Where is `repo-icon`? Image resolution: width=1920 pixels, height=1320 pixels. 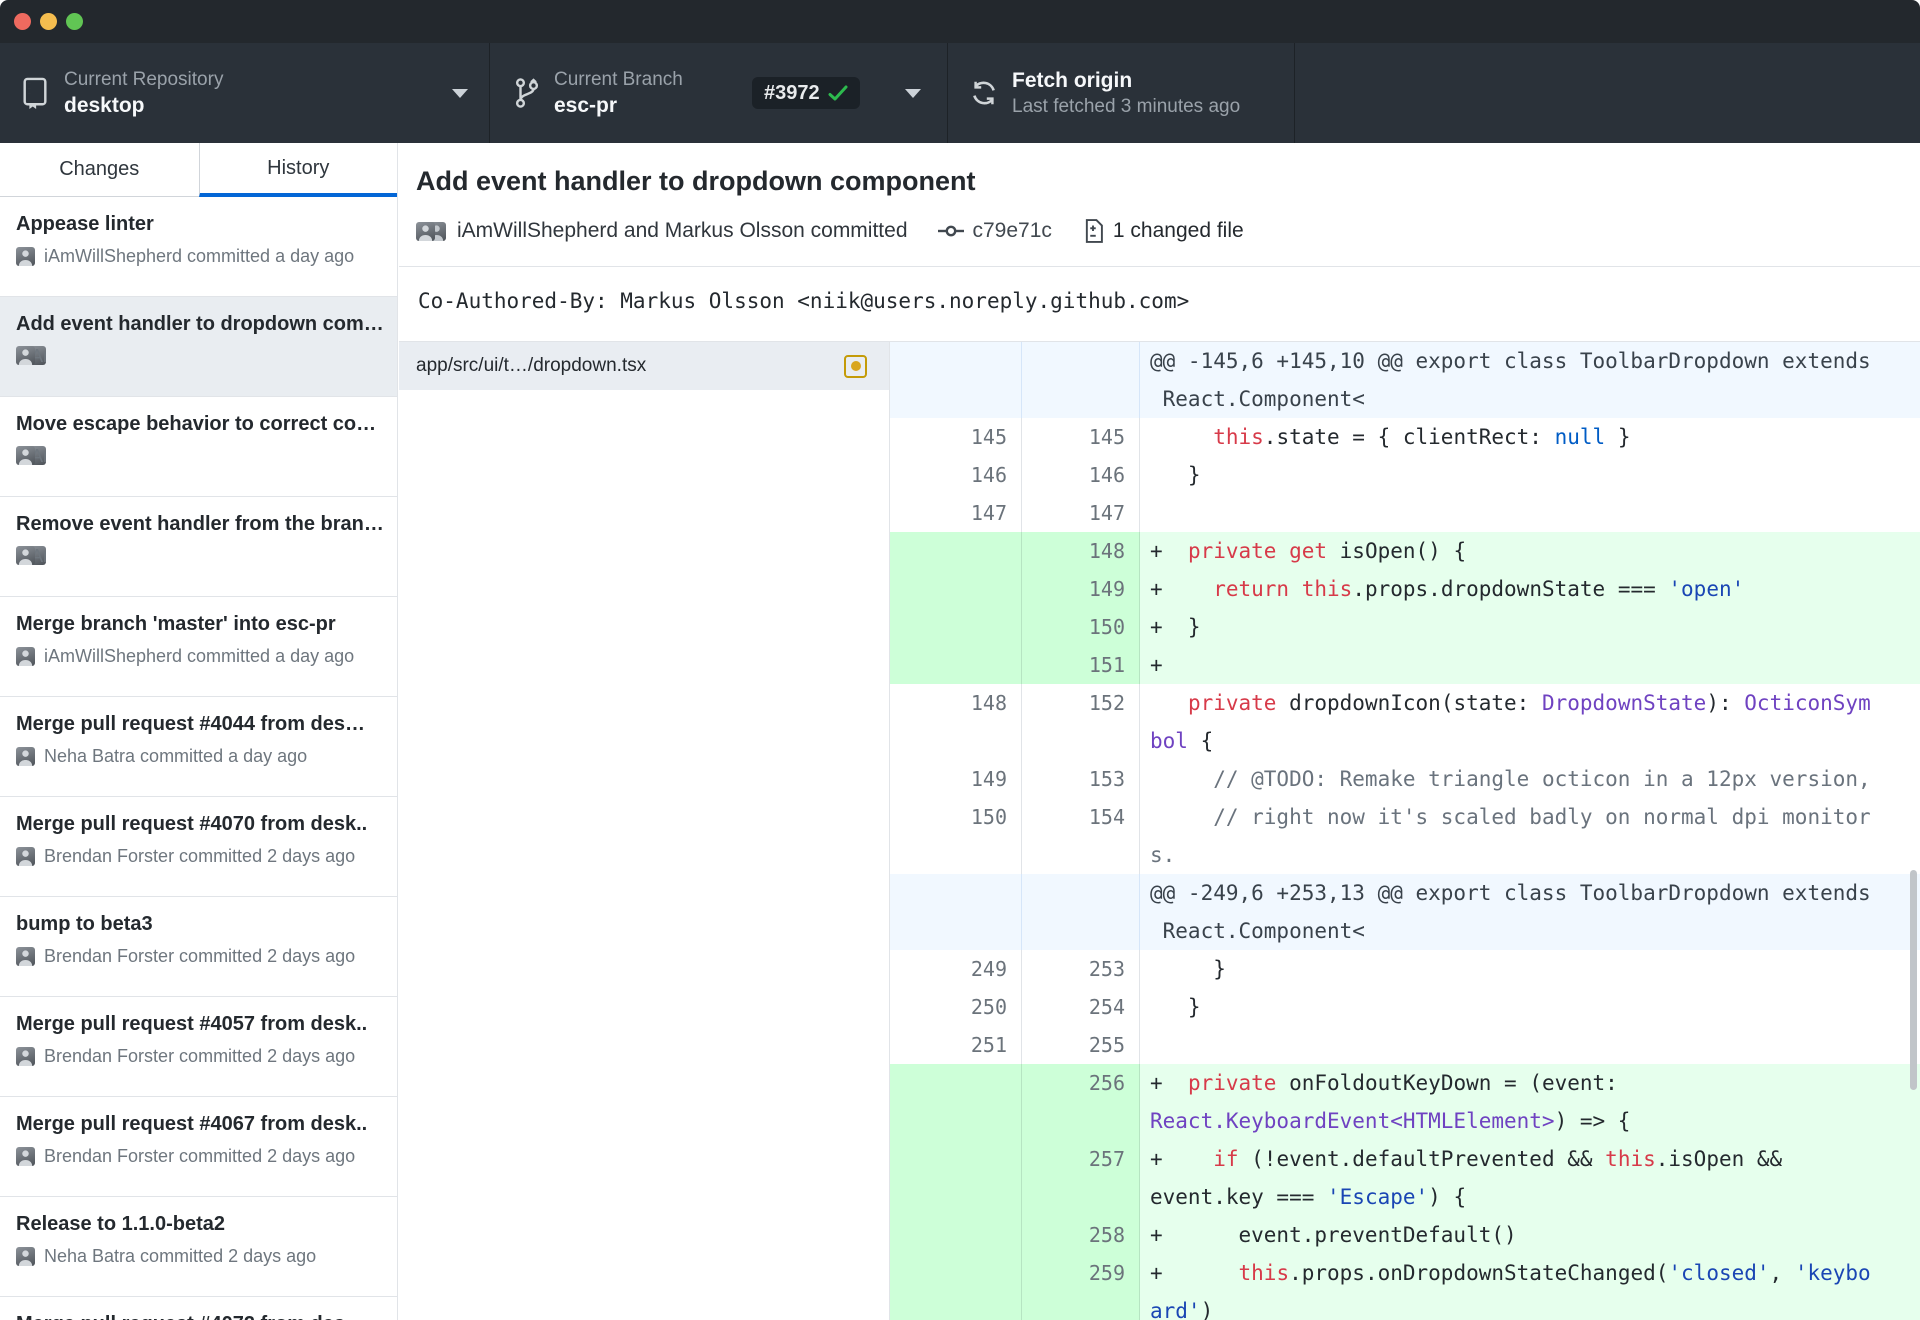 repo-icon is located at coordinates (35, 93).